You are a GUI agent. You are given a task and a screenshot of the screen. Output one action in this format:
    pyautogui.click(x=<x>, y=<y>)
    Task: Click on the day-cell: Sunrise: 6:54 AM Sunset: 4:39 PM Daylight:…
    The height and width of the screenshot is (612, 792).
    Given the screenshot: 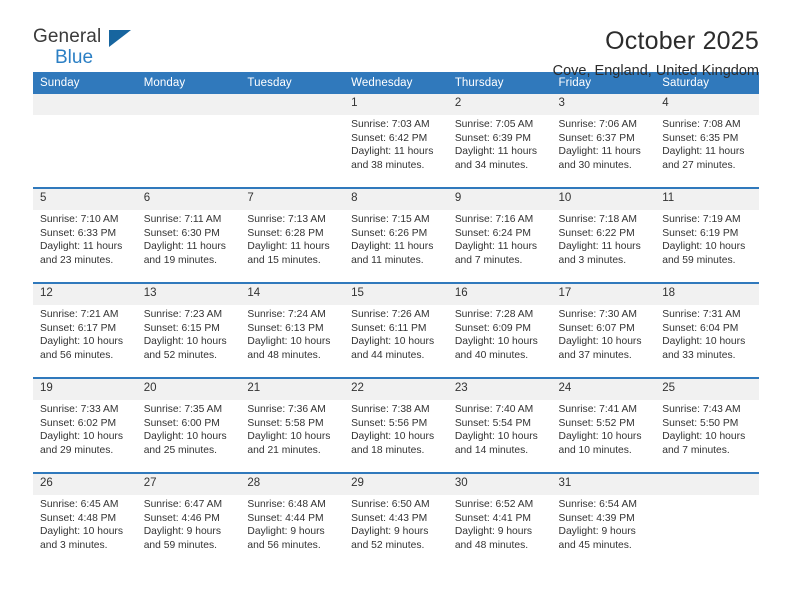 What is the action you would take?
    pyautogui.click(x=603, y=531)
    